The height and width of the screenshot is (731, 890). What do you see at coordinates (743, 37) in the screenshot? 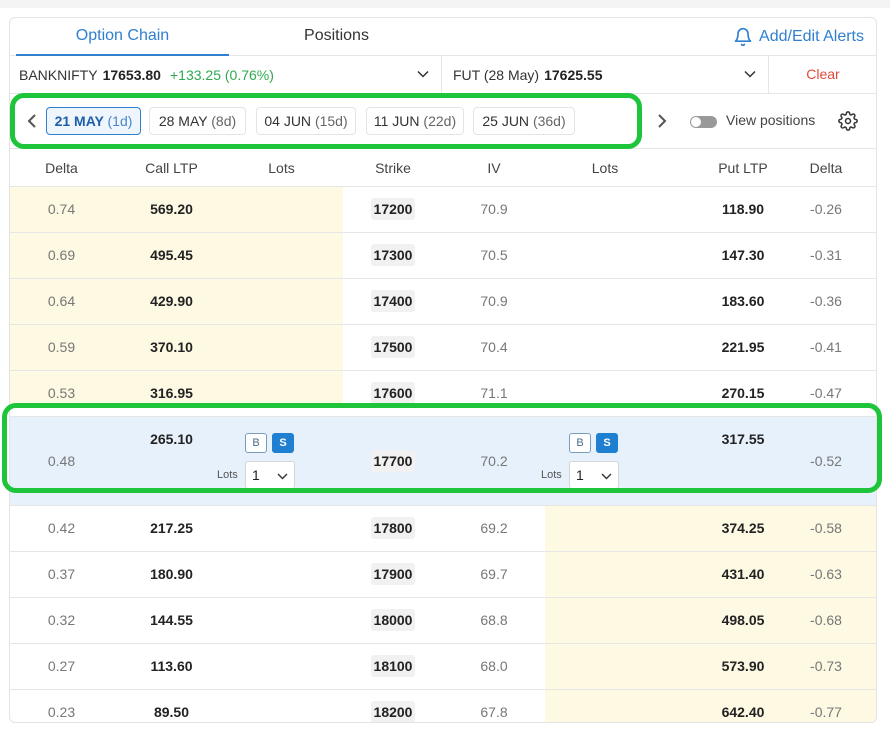
I see `bell-icon` at bounding box center [743, 37].